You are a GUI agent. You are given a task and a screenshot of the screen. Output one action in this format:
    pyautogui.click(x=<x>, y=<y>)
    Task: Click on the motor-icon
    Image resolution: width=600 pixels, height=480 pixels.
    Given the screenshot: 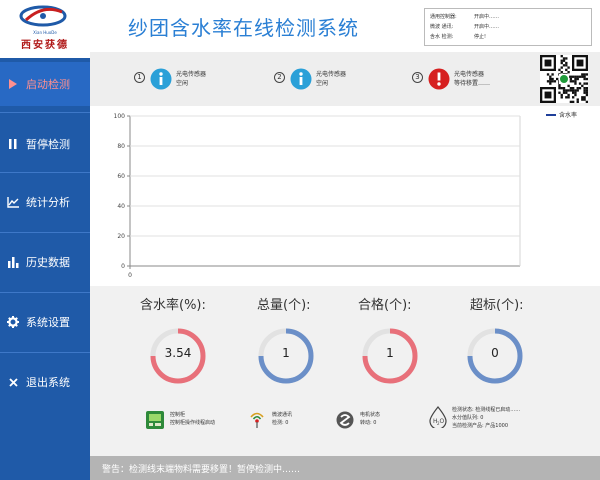 What is the action you would take?
    pyautogui.click(x=345, y=420)
    